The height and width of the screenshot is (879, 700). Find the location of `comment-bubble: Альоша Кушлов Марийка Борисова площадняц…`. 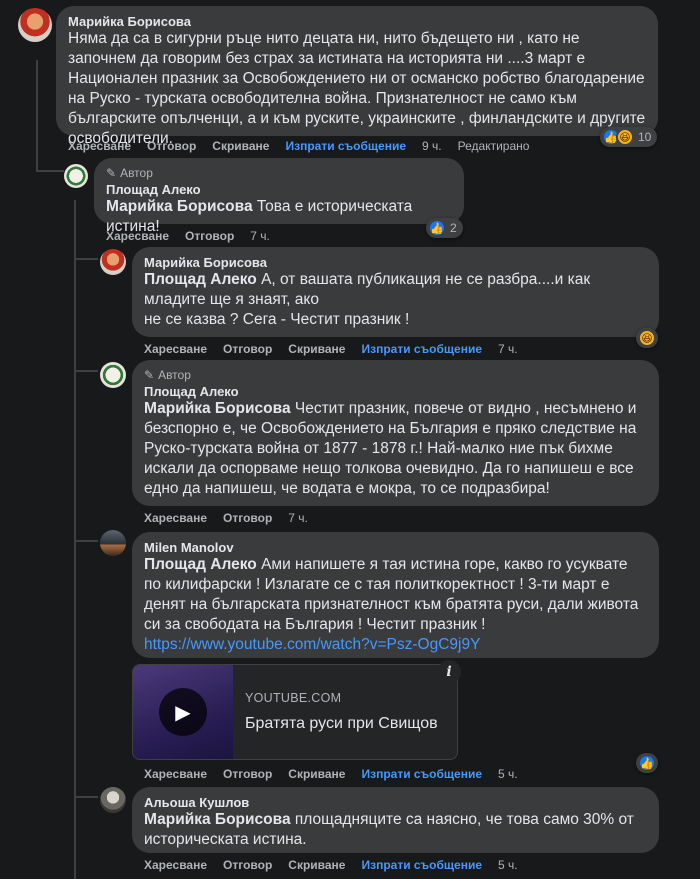

comment-bubble: Альоша Кушлов Марийка Борисова площадняц… is located at coordinates (395, 820).